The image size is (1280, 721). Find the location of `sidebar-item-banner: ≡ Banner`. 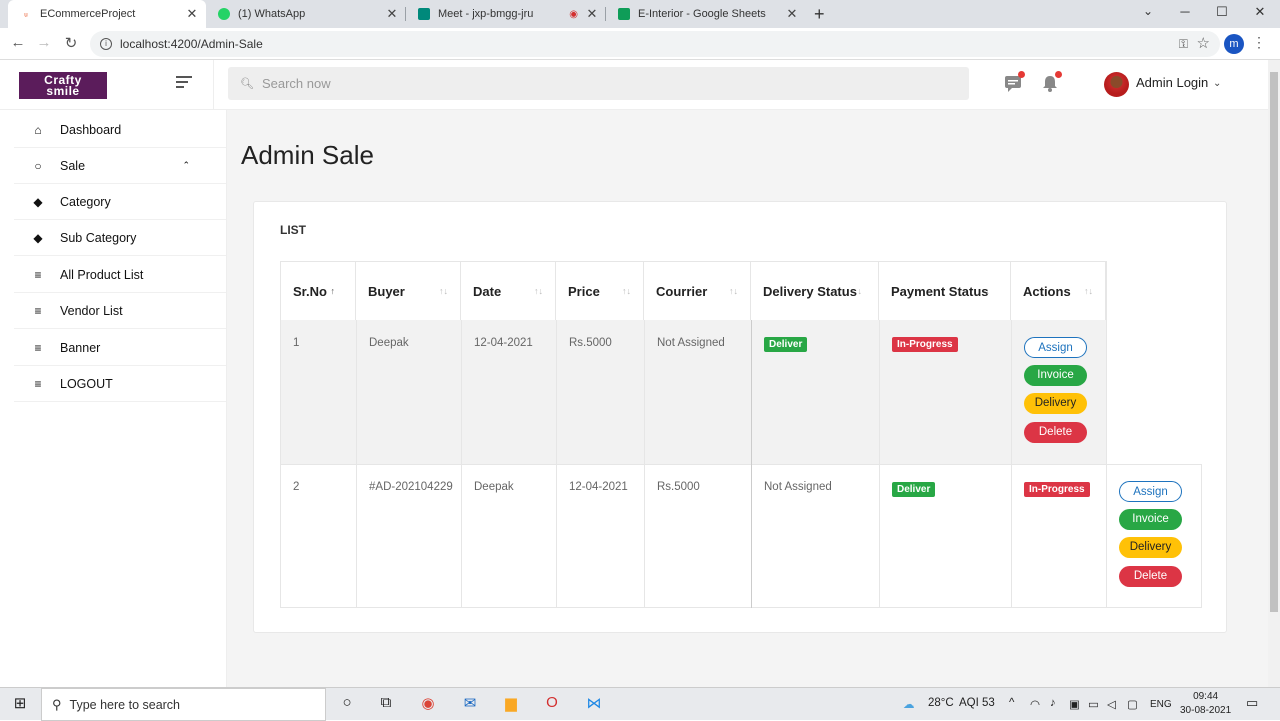

sidebar-item-banner: ≡ Banner is located at coordinates (120, 348).